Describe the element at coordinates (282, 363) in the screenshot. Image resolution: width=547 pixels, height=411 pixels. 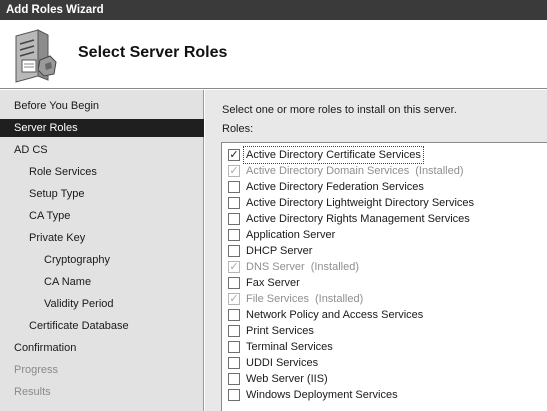
I see `role-label: UDDI Services` at that location.